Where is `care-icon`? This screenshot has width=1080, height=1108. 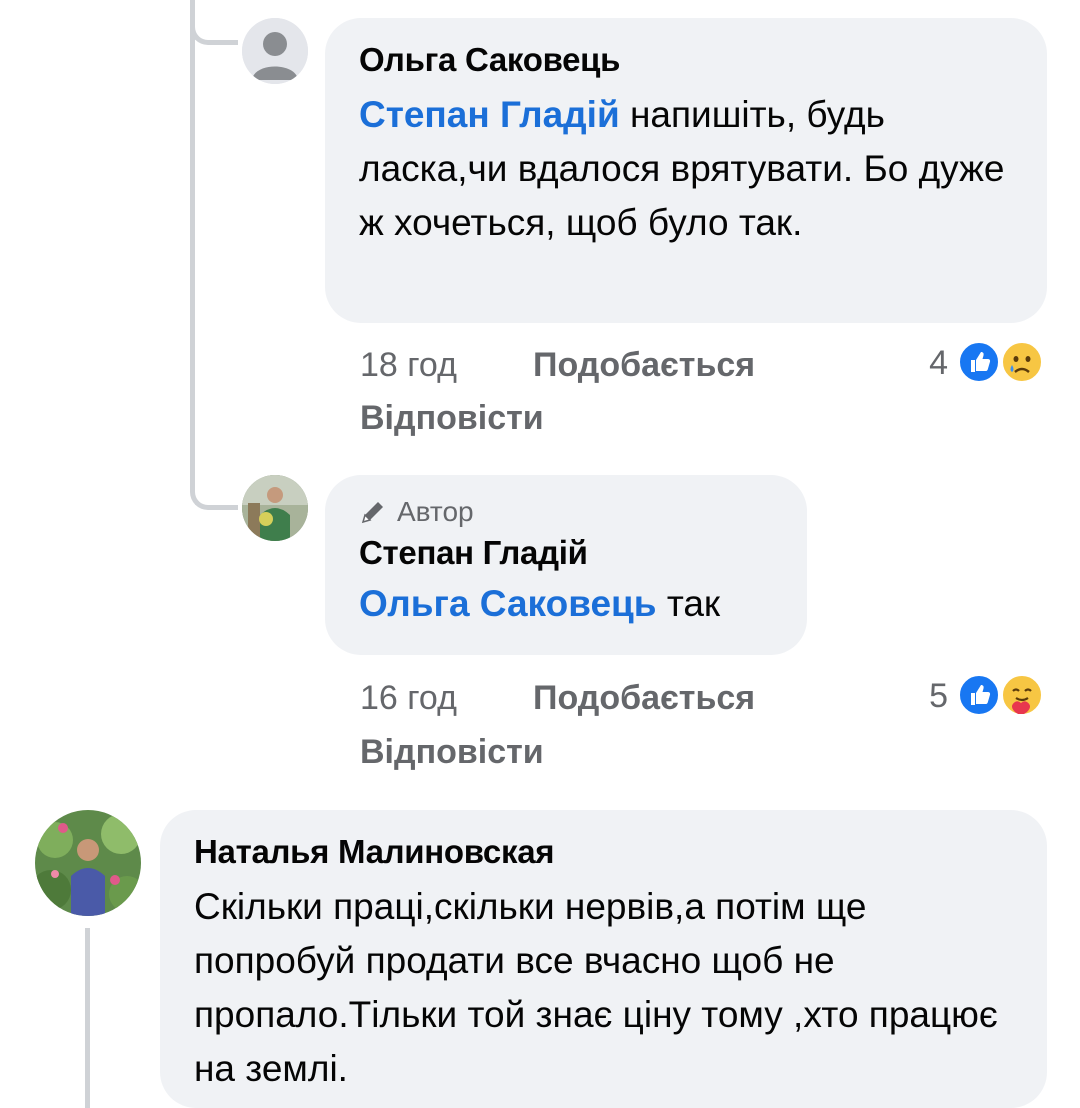 care-icon is located at coordinates (1022, 695).